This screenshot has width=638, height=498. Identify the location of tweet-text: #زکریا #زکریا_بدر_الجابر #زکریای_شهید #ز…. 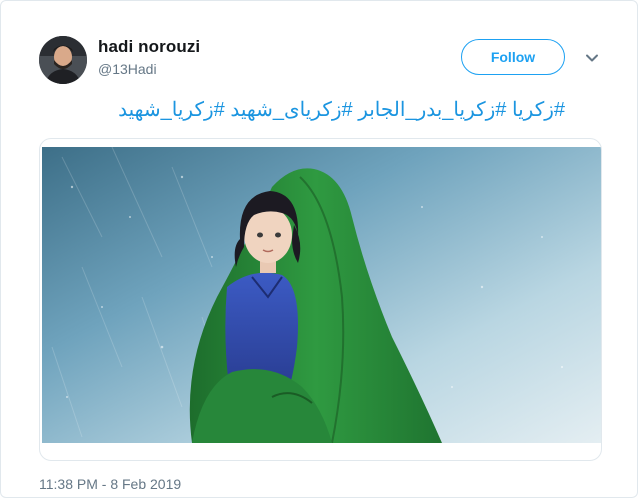
(341, 109).